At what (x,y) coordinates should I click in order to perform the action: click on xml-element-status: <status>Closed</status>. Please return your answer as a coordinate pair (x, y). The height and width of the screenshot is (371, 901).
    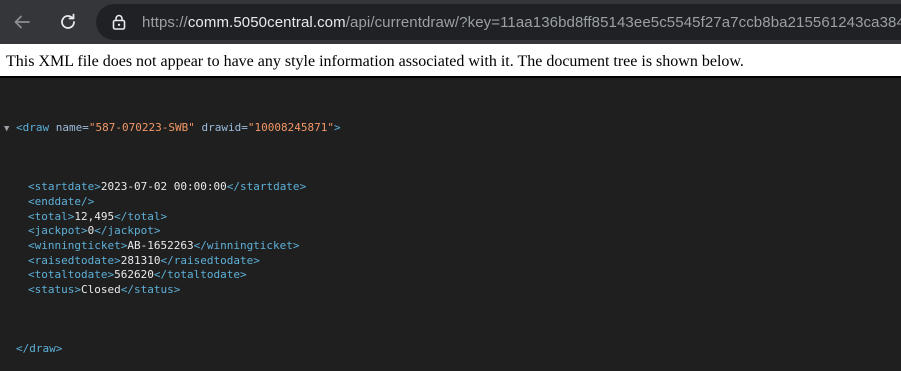
    Looking at the image, I should click on (104, 290).